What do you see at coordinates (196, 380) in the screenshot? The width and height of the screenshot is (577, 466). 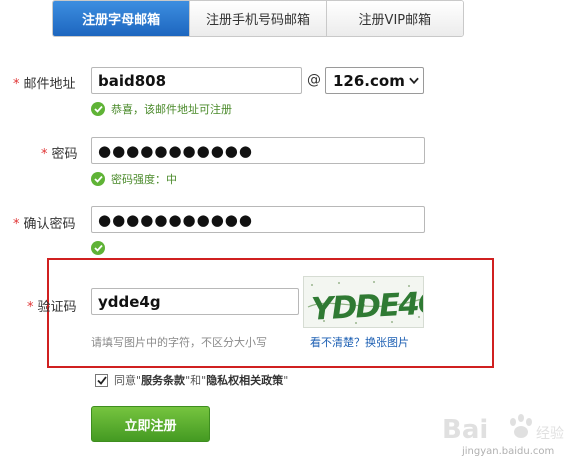 I see `agreement-mid: "和"` at bounding box center [196, 380].